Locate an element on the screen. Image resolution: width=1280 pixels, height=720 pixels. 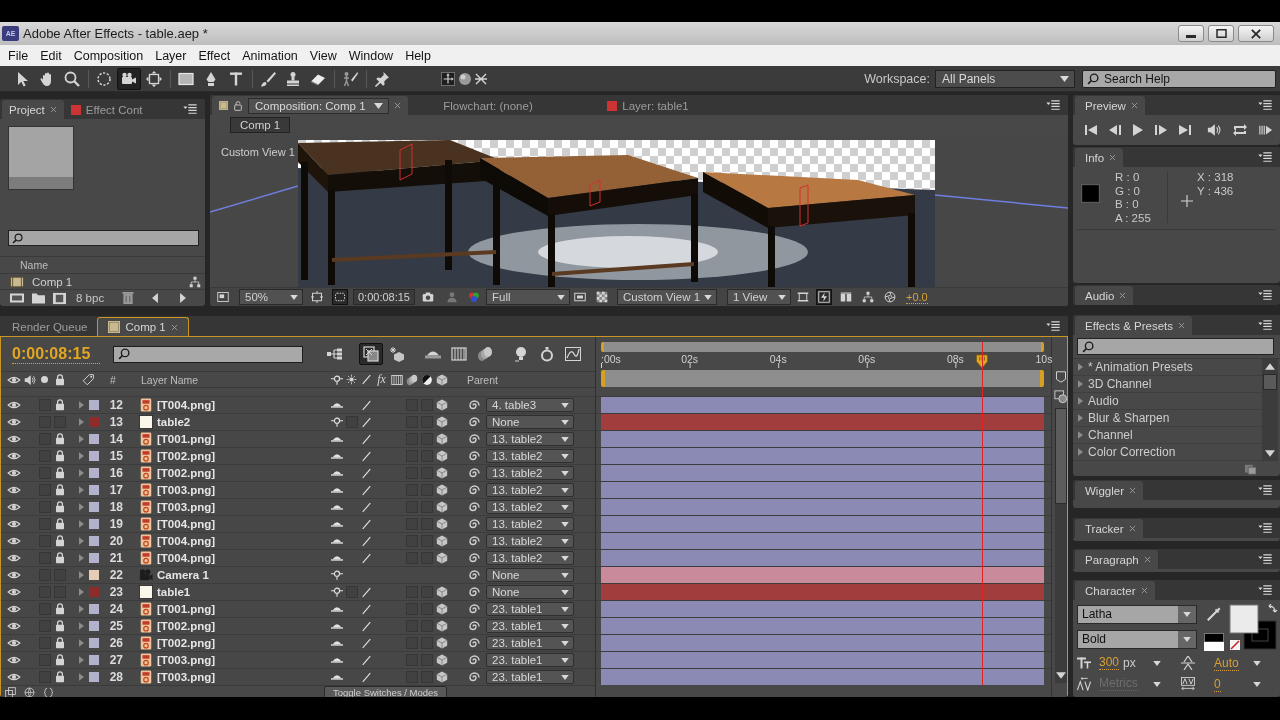
right-arrow-icon is located at coordinates (183, 298).